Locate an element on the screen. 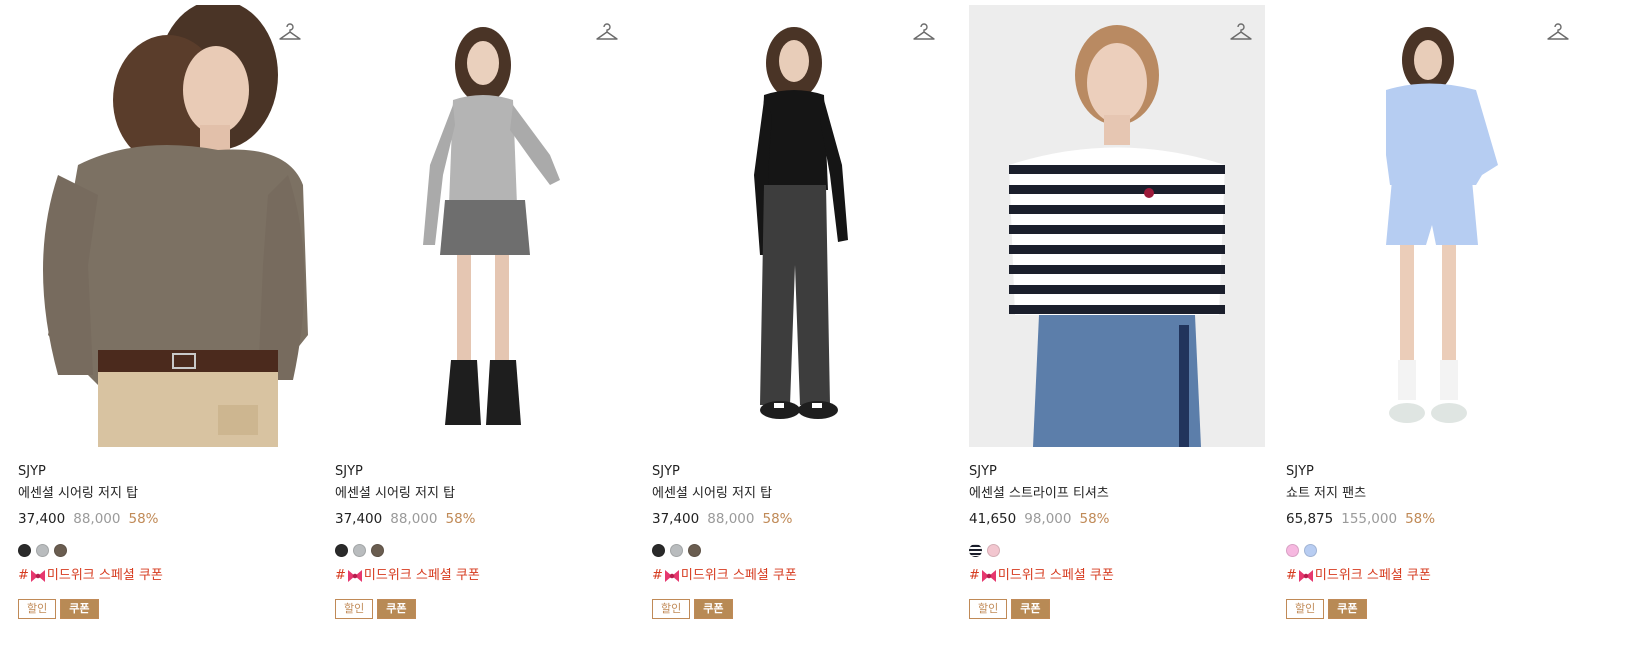 The width and height of the screenshot is (1625, 651). price-row: 65,875 155,000 58% is located at coordinates (1434, 519).